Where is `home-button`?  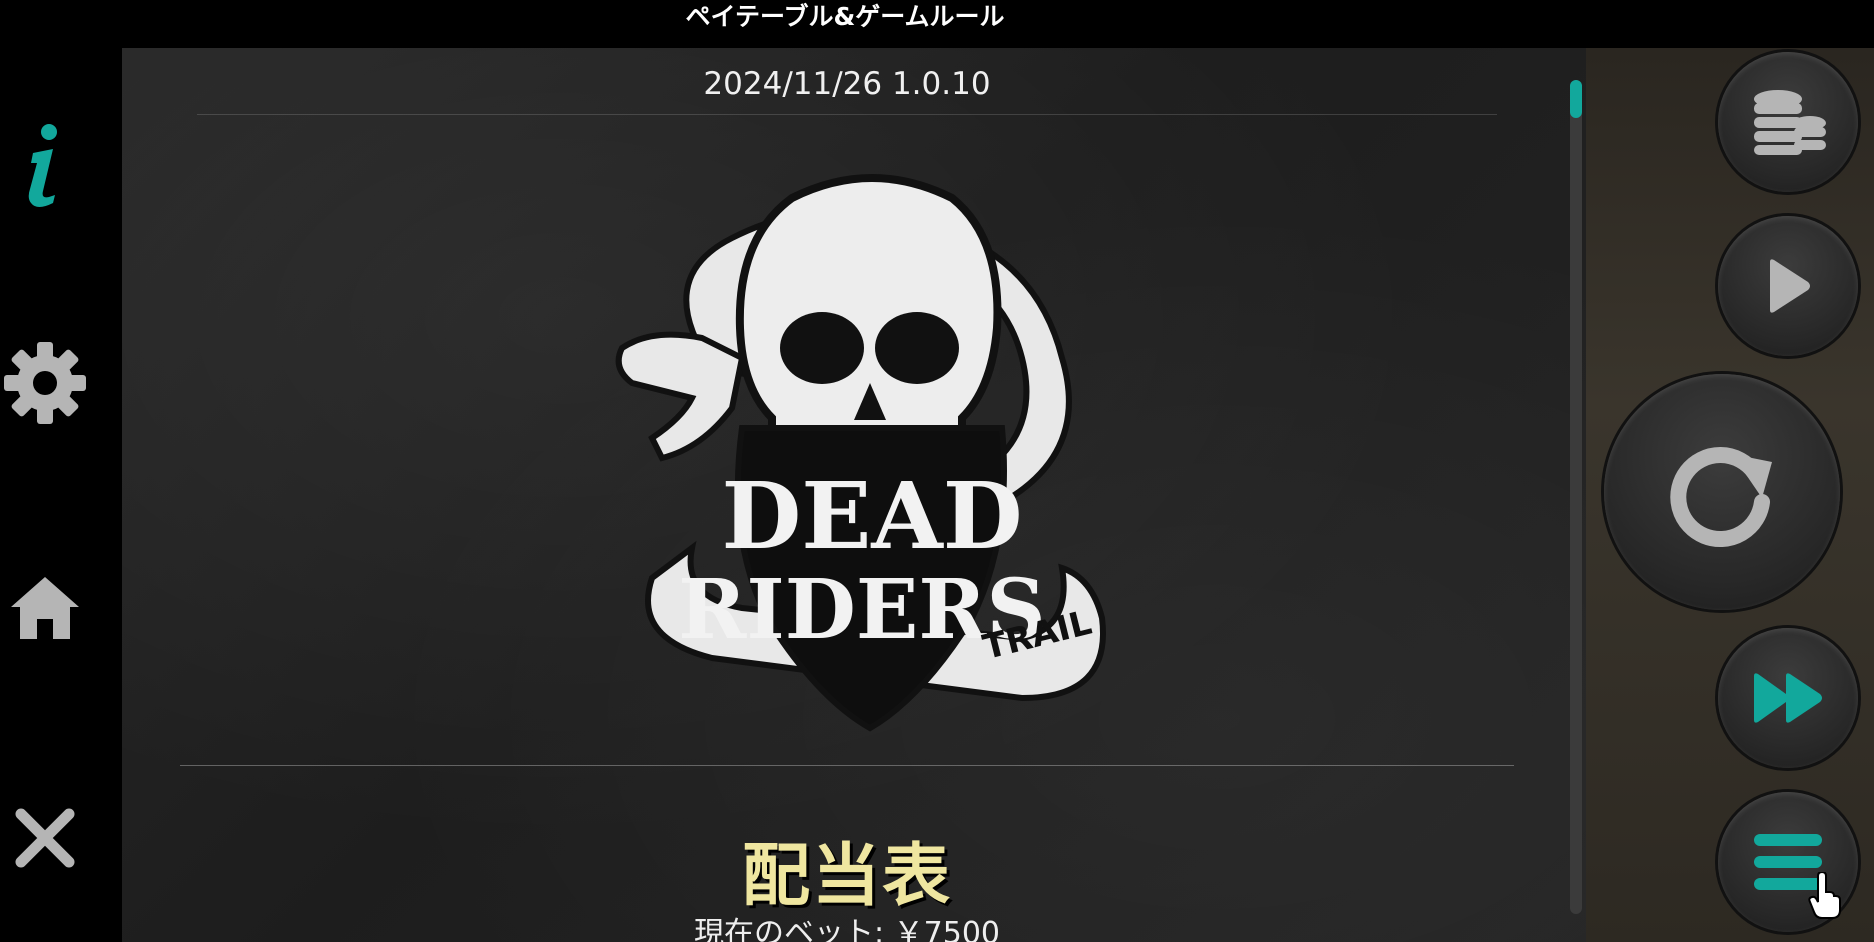 home-button is located at coordinates (45, 608).